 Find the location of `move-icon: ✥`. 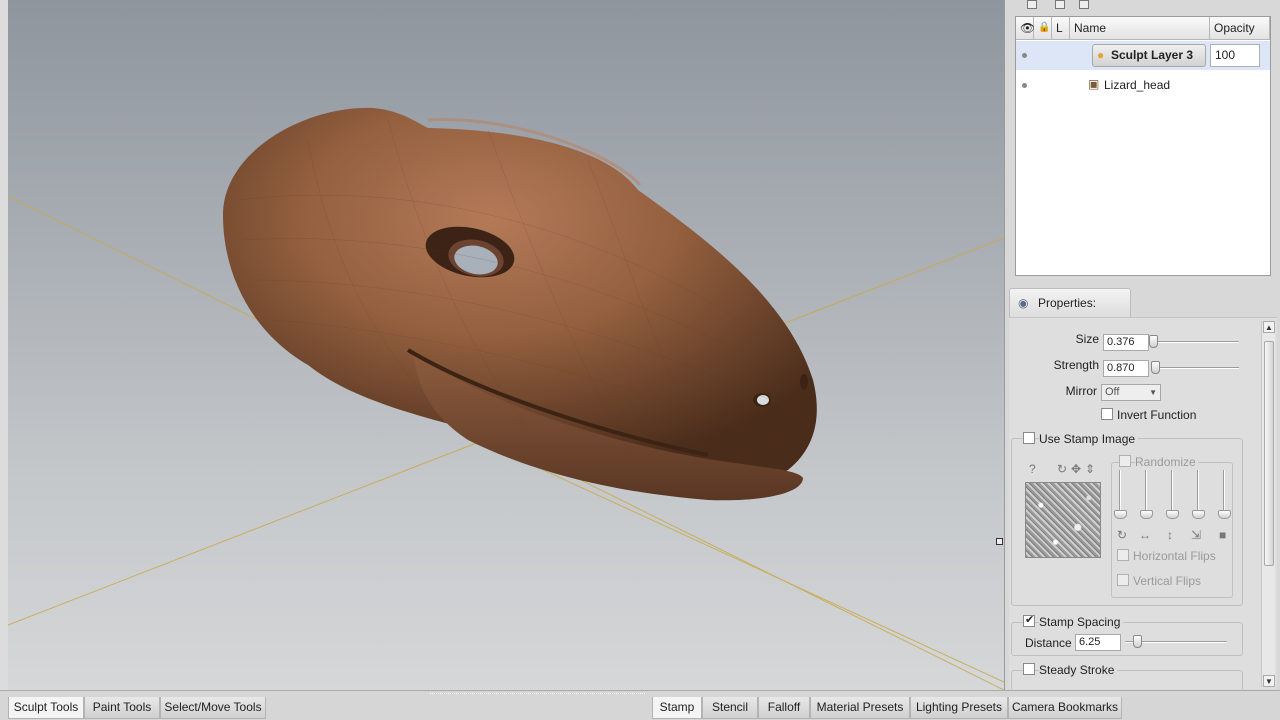

move-icon: ✥ is located at coordinates (1076, 469).